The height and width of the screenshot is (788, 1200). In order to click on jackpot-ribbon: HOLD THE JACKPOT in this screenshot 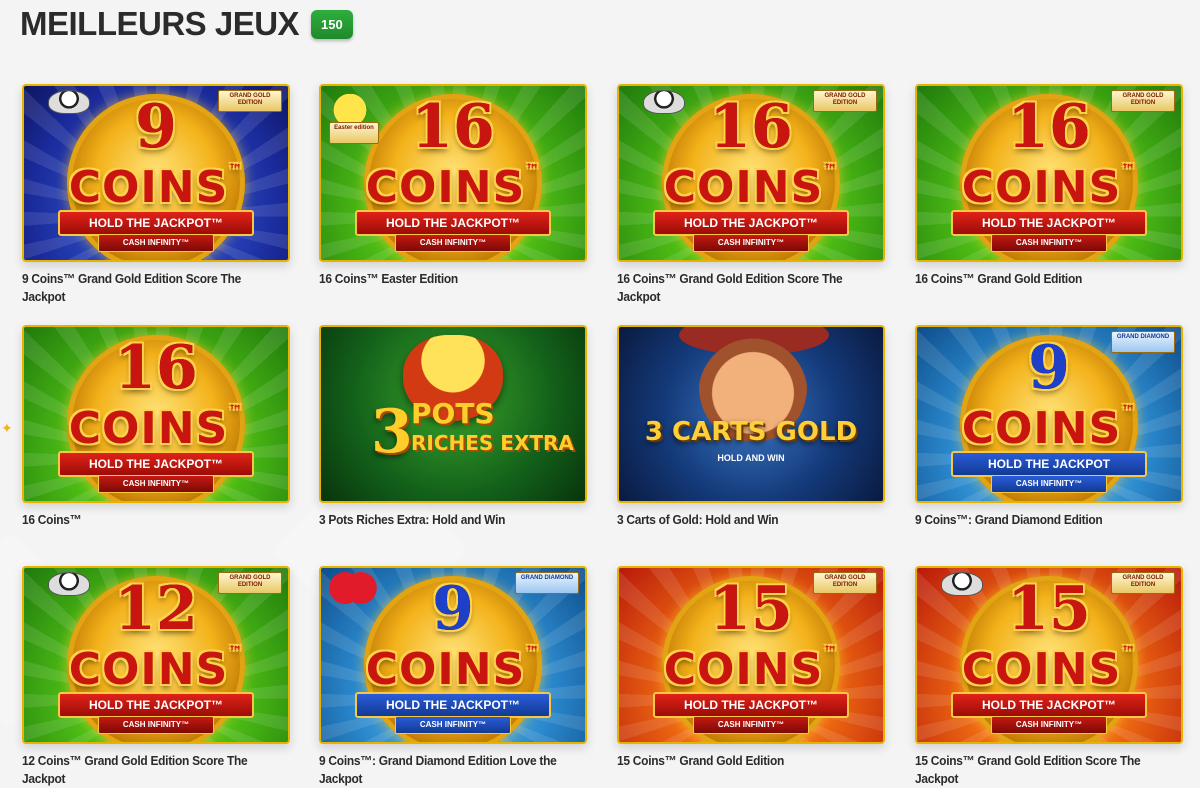, I will do `click(1049, 464)`.